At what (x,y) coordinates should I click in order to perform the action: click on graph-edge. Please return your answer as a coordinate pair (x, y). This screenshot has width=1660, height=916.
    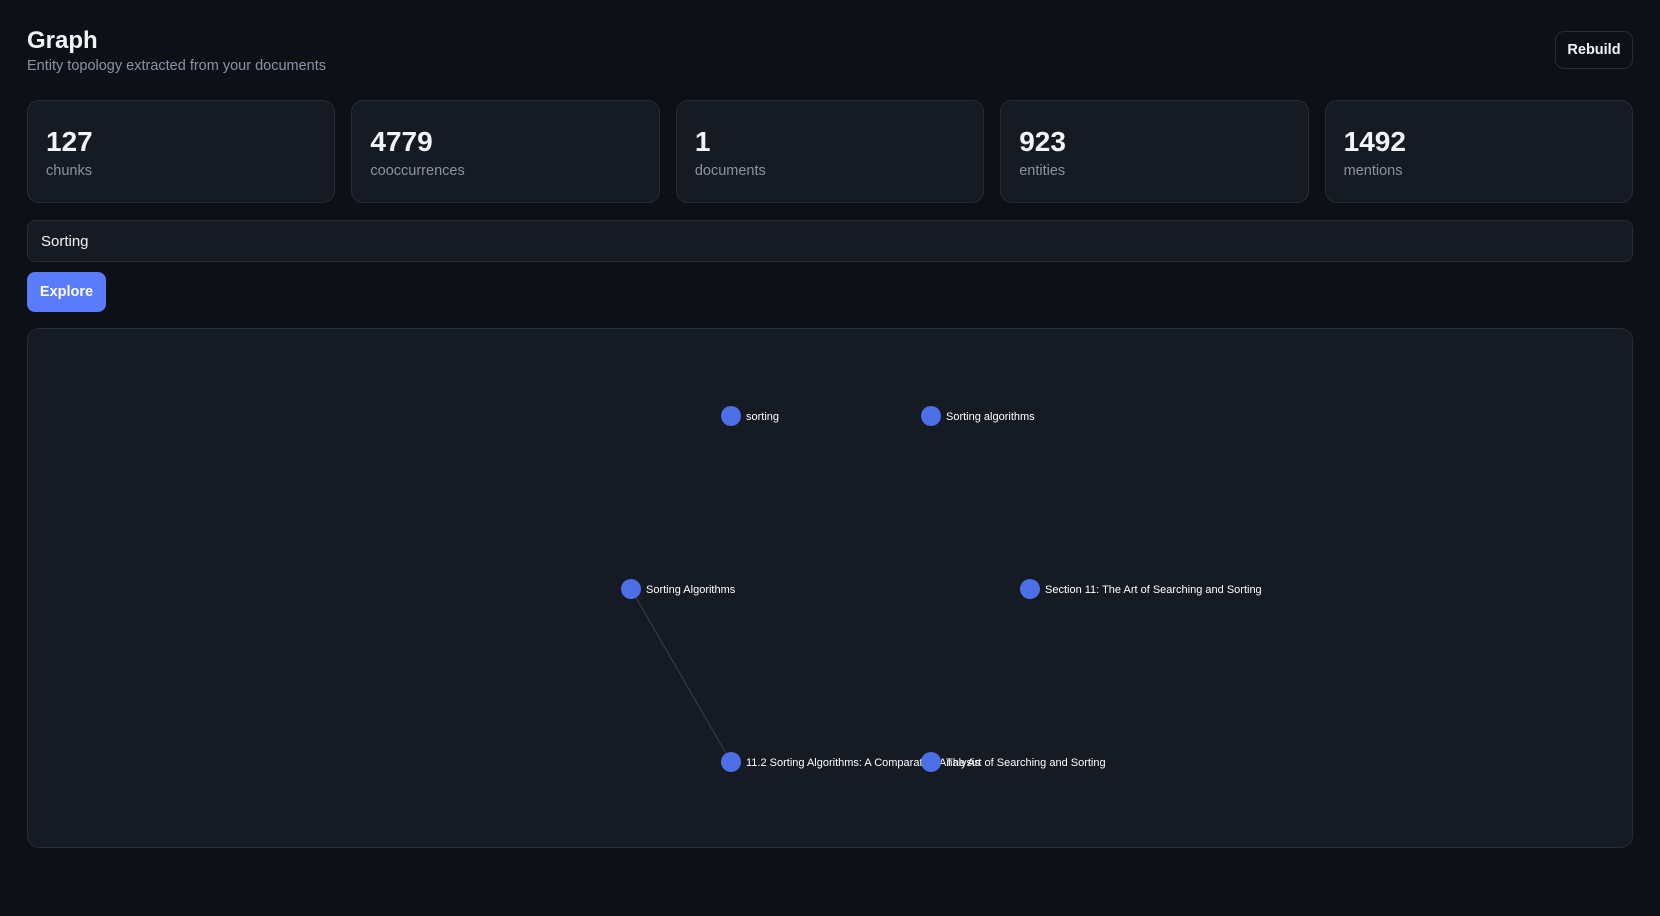
    Looking at the image, I should click on (681, 675).